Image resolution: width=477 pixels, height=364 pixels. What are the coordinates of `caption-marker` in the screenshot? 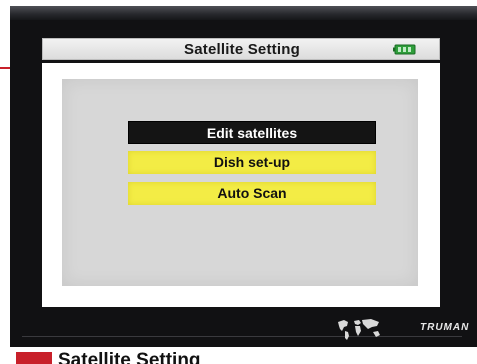 It's located at (34, 358).